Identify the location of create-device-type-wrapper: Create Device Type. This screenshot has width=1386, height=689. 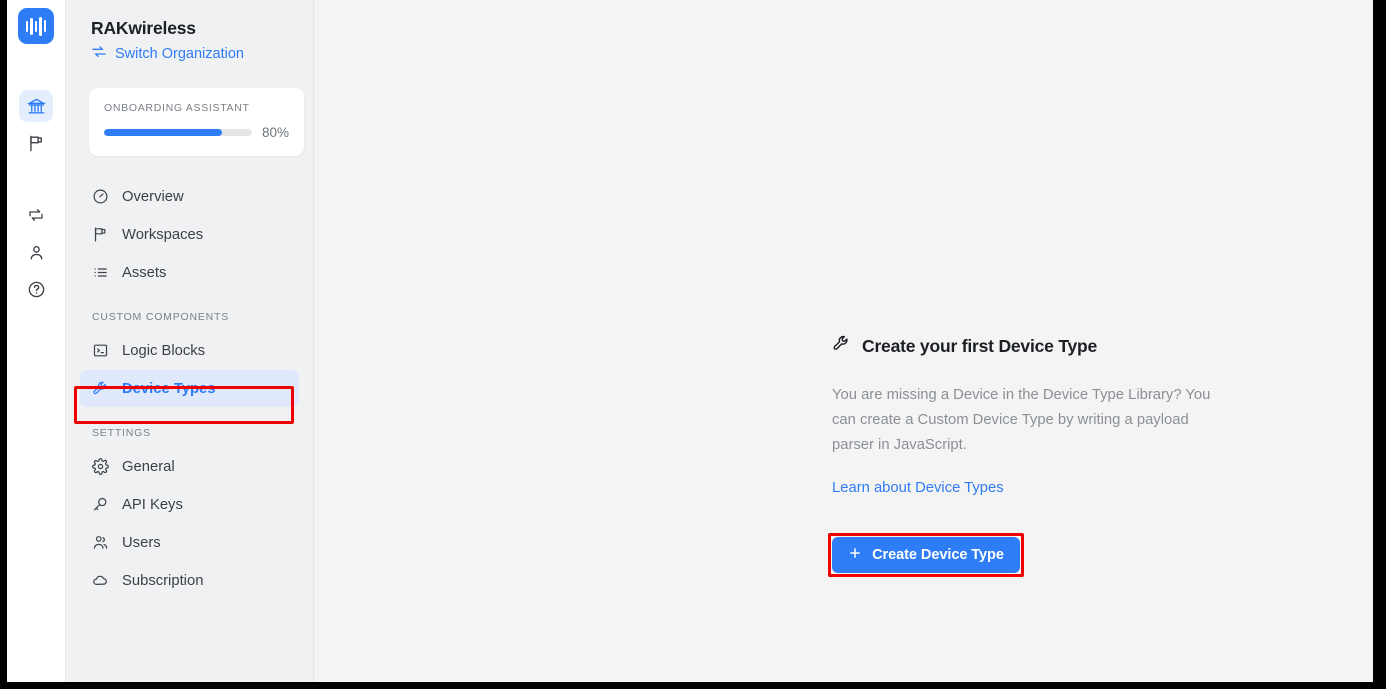
(928, 555).